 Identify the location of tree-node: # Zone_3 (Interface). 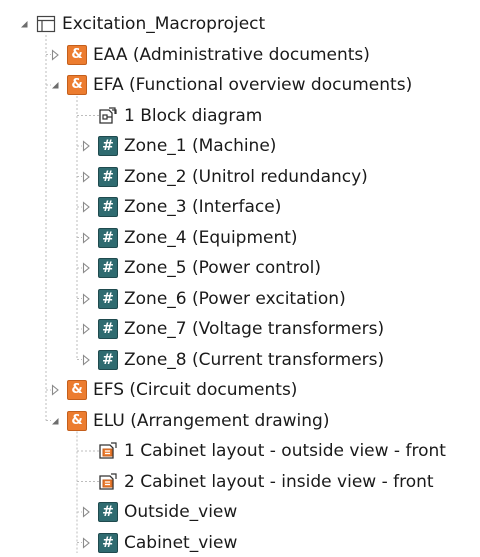
(180, 207).